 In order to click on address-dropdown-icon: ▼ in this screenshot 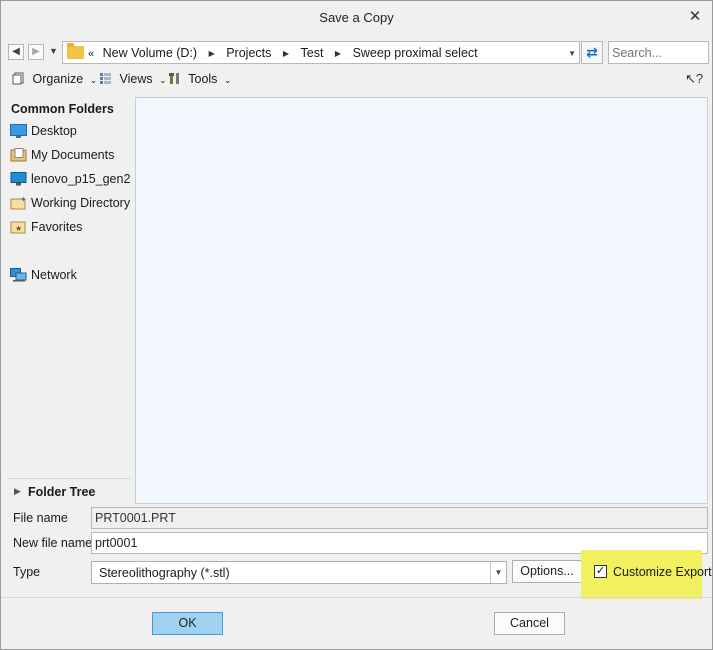, I will do `click(572, 53)`.